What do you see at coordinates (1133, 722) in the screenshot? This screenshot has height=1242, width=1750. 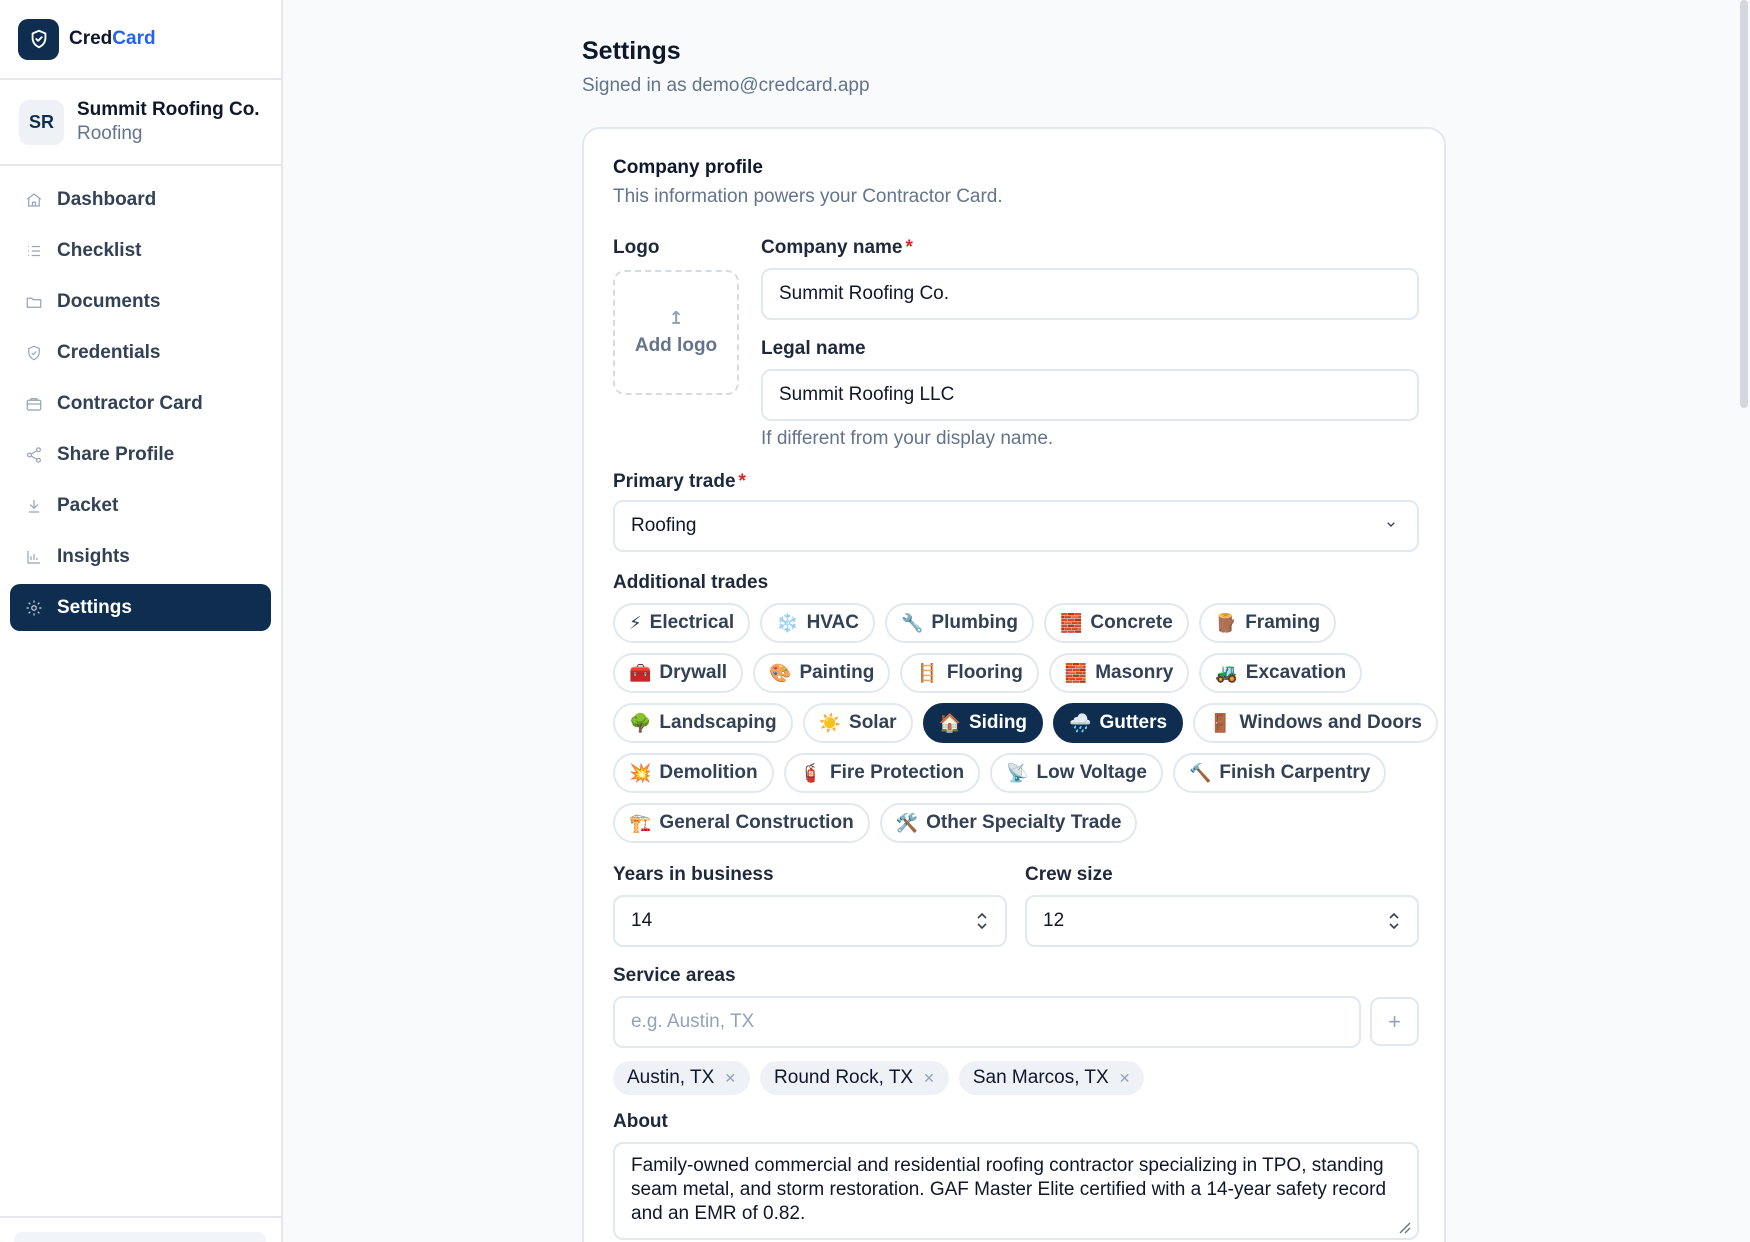 I see `trade-chip-label: Gutters` at bounding box center [1133, 722].